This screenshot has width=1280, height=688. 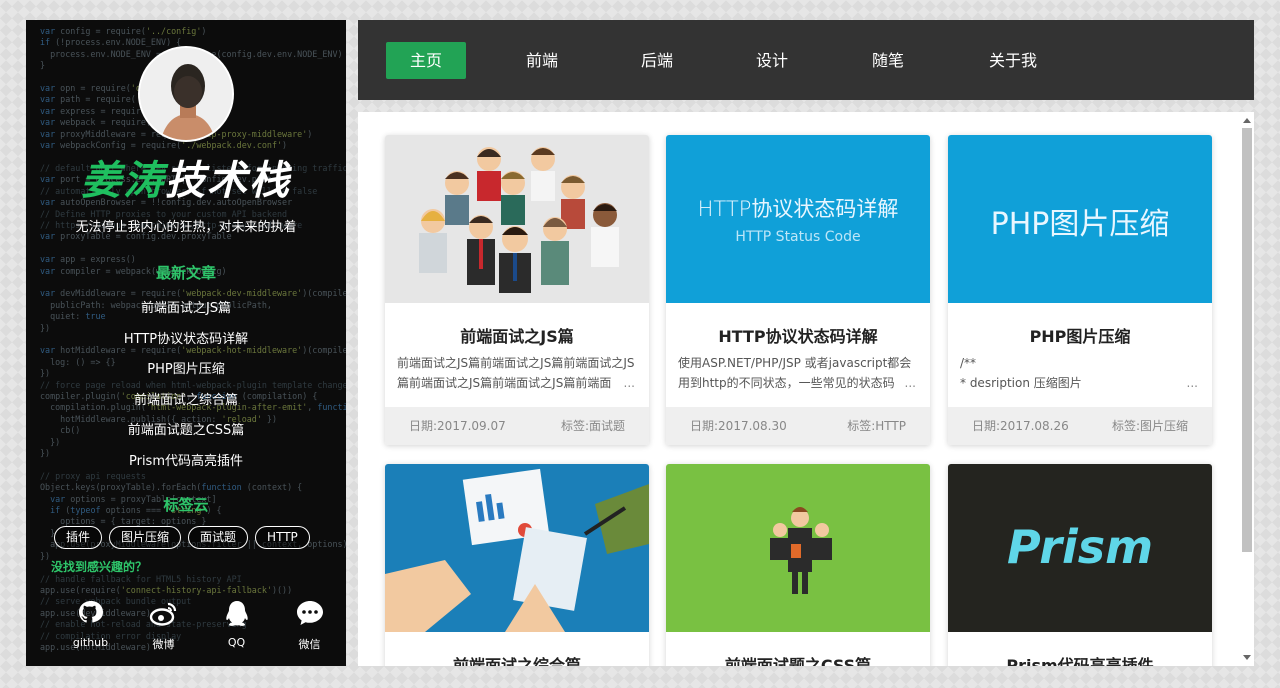 I want to click on nav-home: 主页, so click(x=426, y=60).